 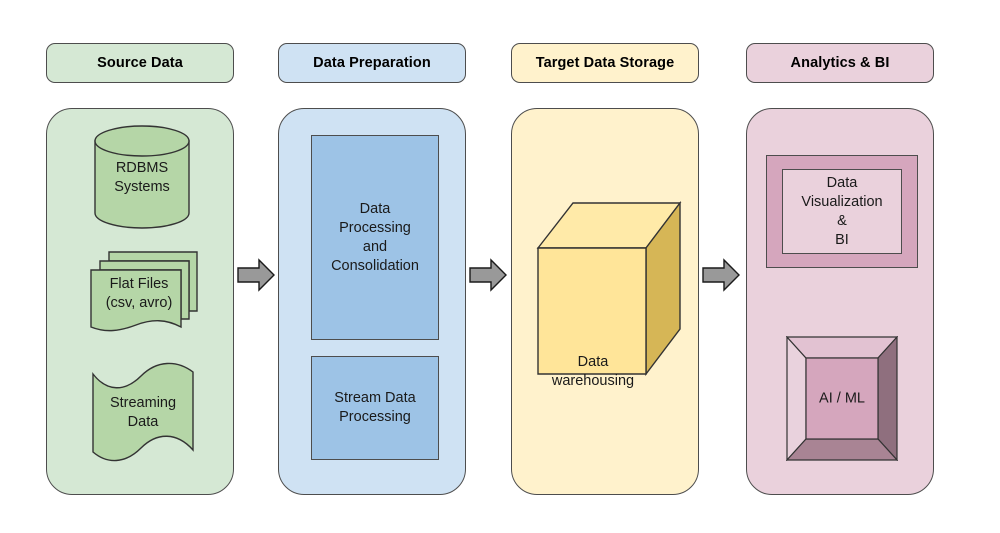 I want to click on arrow-storage-to-analytics, so click(x=721, y=275).